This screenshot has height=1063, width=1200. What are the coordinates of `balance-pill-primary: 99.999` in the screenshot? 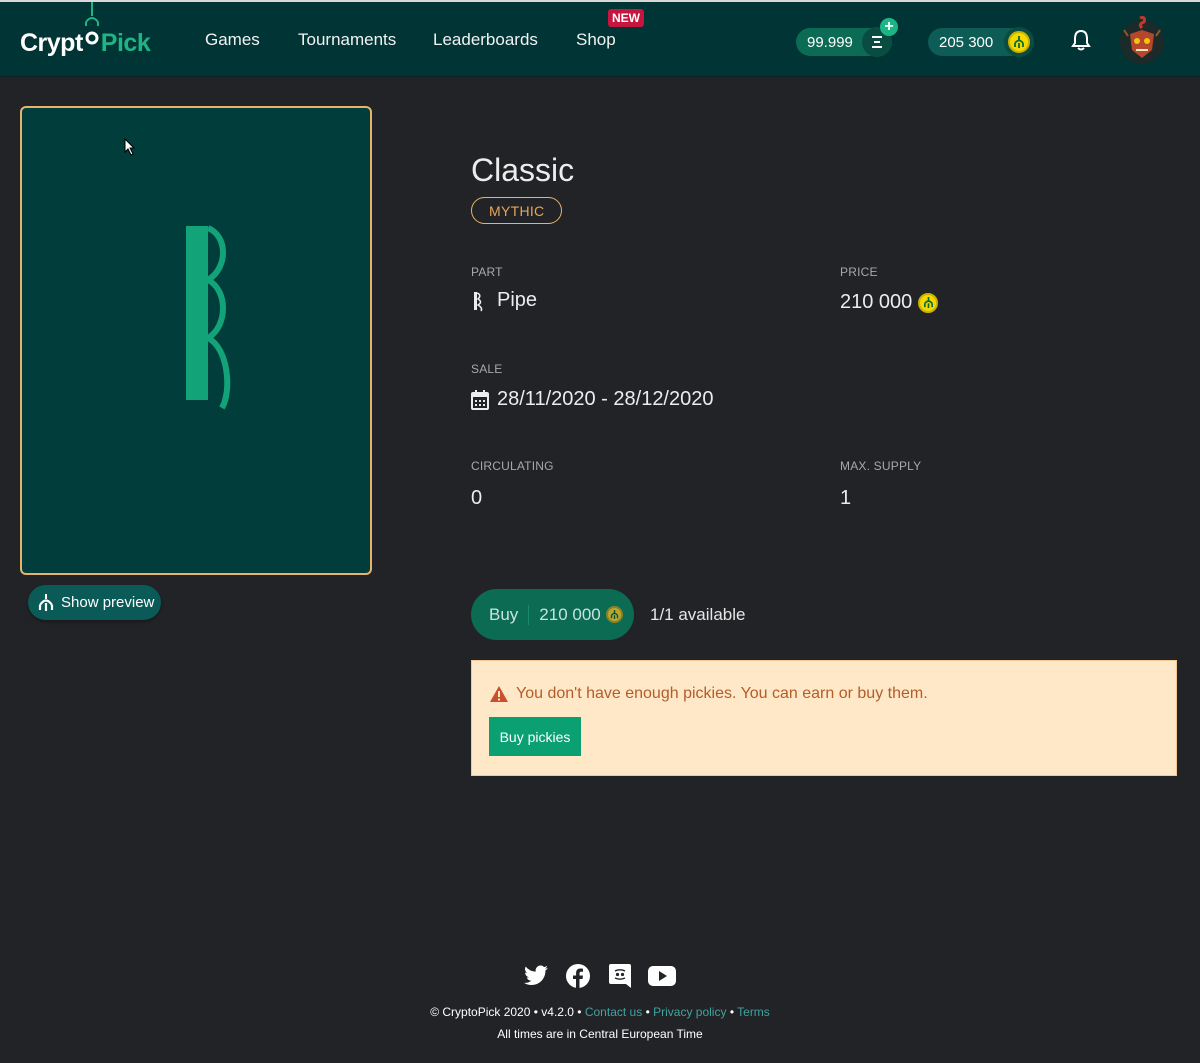 It's located at (844, 42).